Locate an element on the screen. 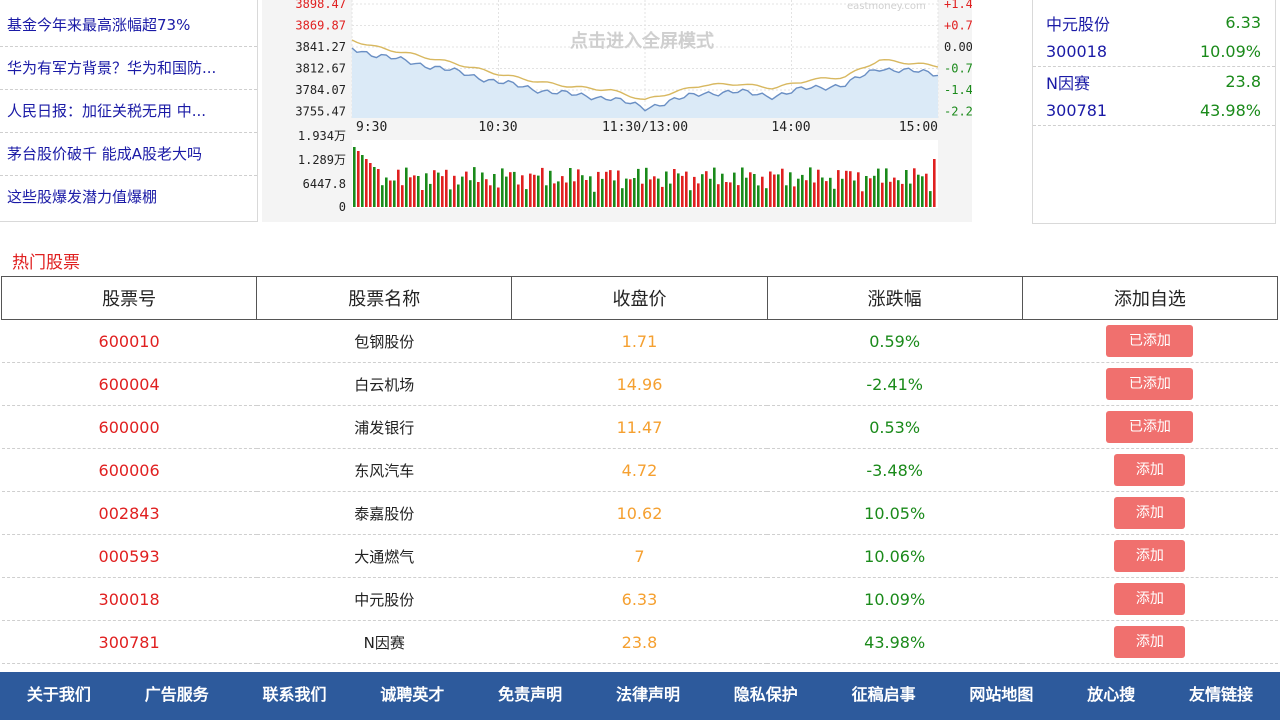 The height and width of the screenshot is (720, 1280). news-item: 茅台股价破千 能成A股老大吗 is located at coordinates (128, 154).